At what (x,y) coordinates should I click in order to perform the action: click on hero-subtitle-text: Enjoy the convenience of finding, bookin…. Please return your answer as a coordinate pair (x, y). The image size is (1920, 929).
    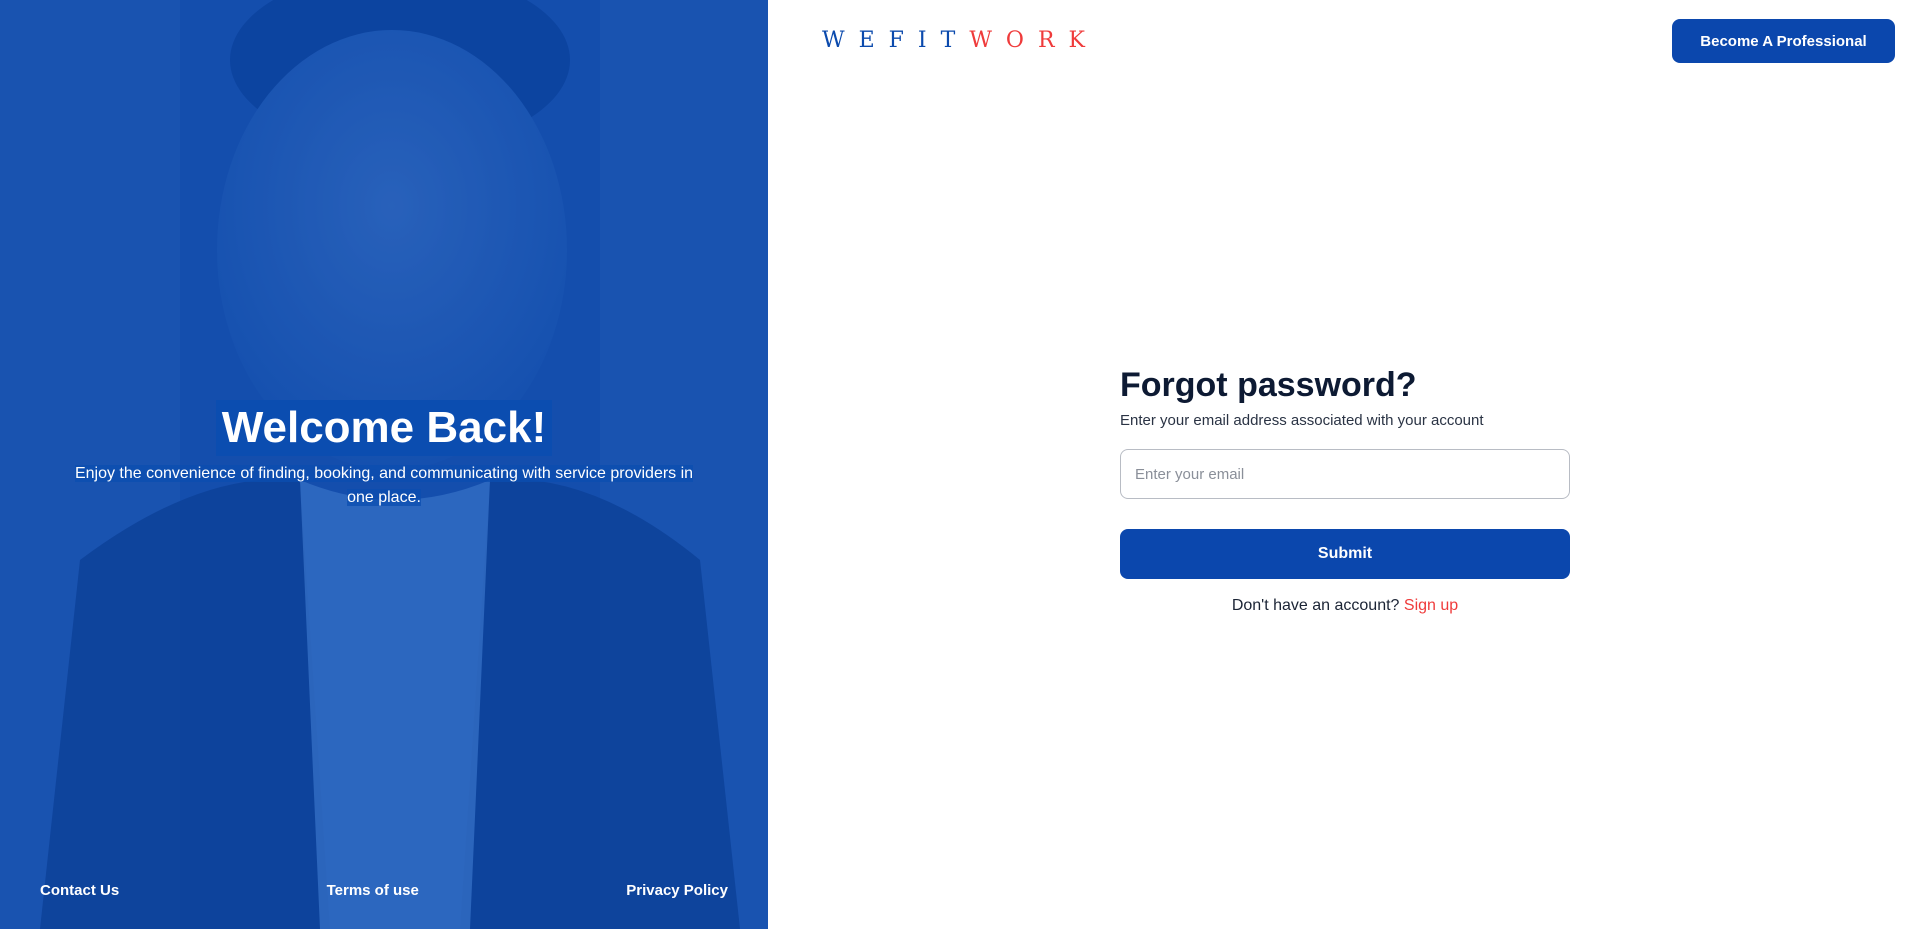
    Looking at the image, I should click on (384, 485).